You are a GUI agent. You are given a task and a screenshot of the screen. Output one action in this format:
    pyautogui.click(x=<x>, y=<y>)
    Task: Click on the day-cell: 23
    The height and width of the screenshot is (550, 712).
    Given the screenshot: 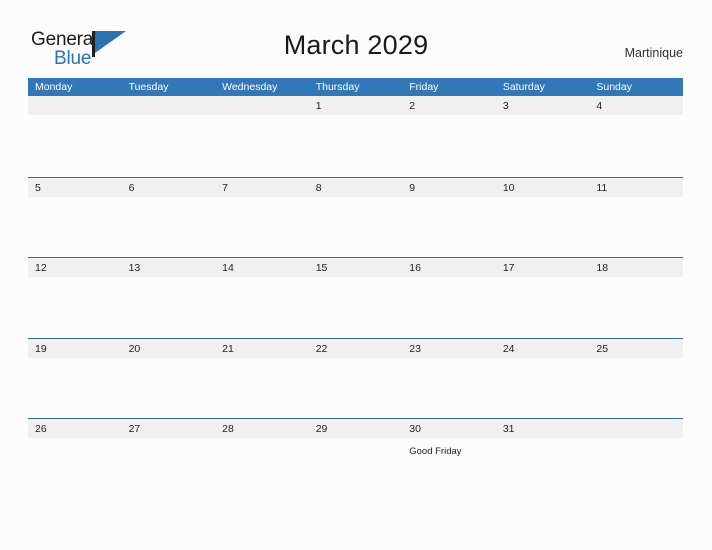 What is the action you would take?
    pyautogui.click(x=449, y=348)
    